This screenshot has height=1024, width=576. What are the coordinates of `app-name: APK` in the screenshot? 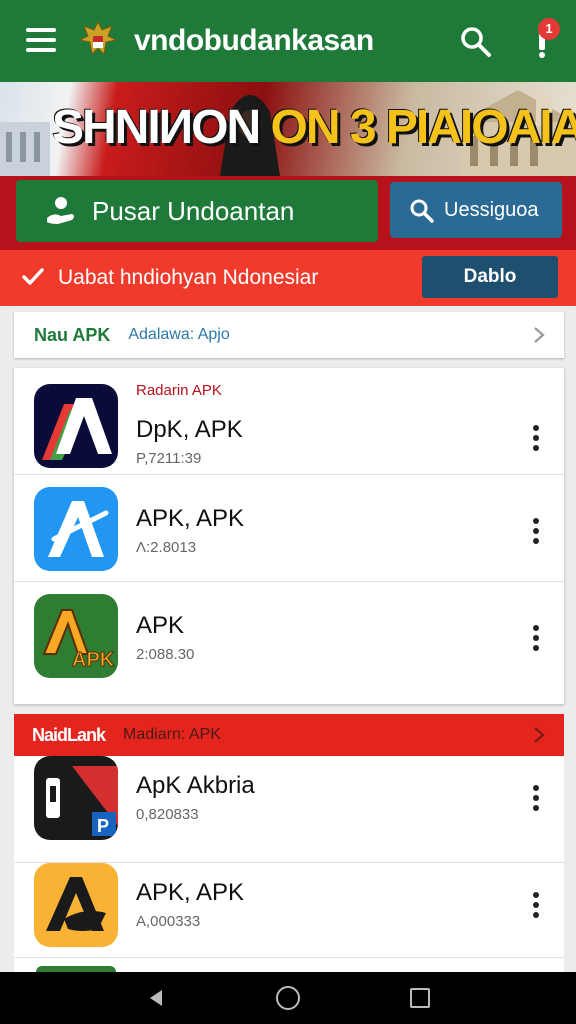 It's located at (160, 625).